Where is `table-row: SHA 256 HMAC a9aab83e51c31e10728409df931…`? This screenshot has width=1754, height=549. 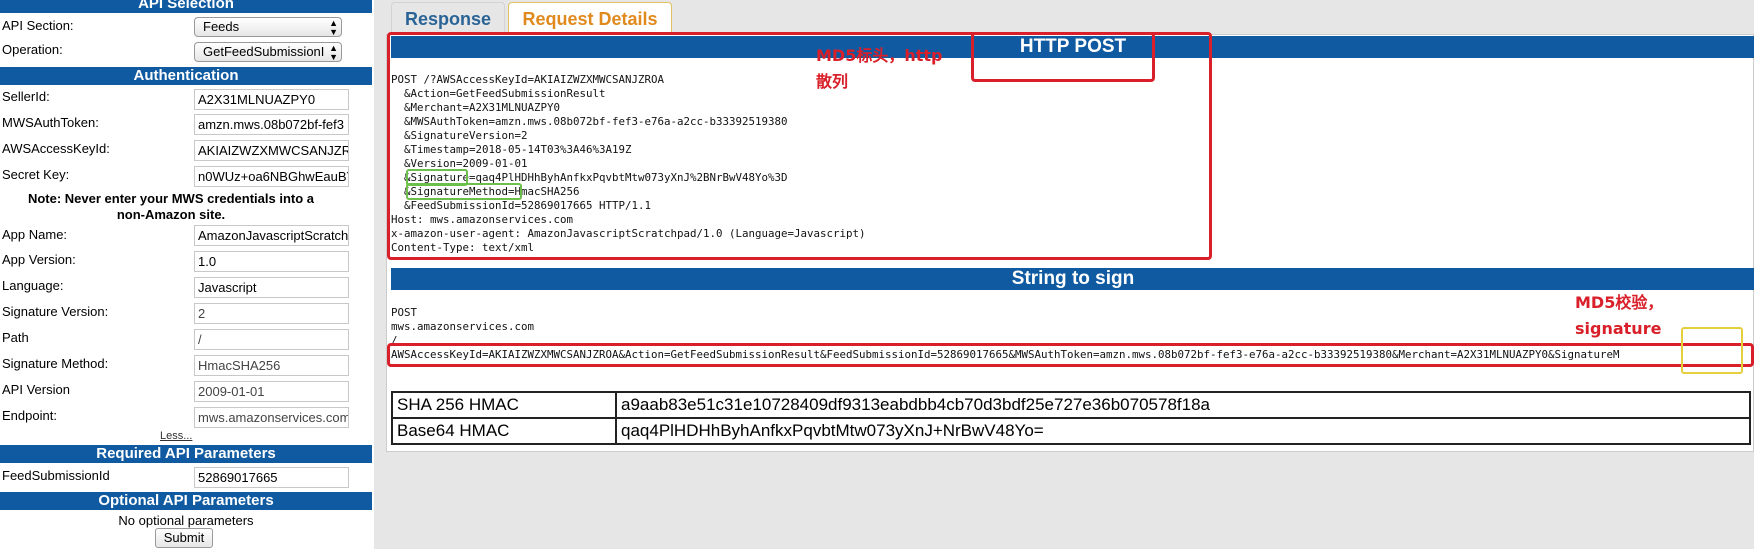
table-row: SHA 256 HMAC a9aab83e51c31e10728409df931… is located at coordinates (1071, 405).